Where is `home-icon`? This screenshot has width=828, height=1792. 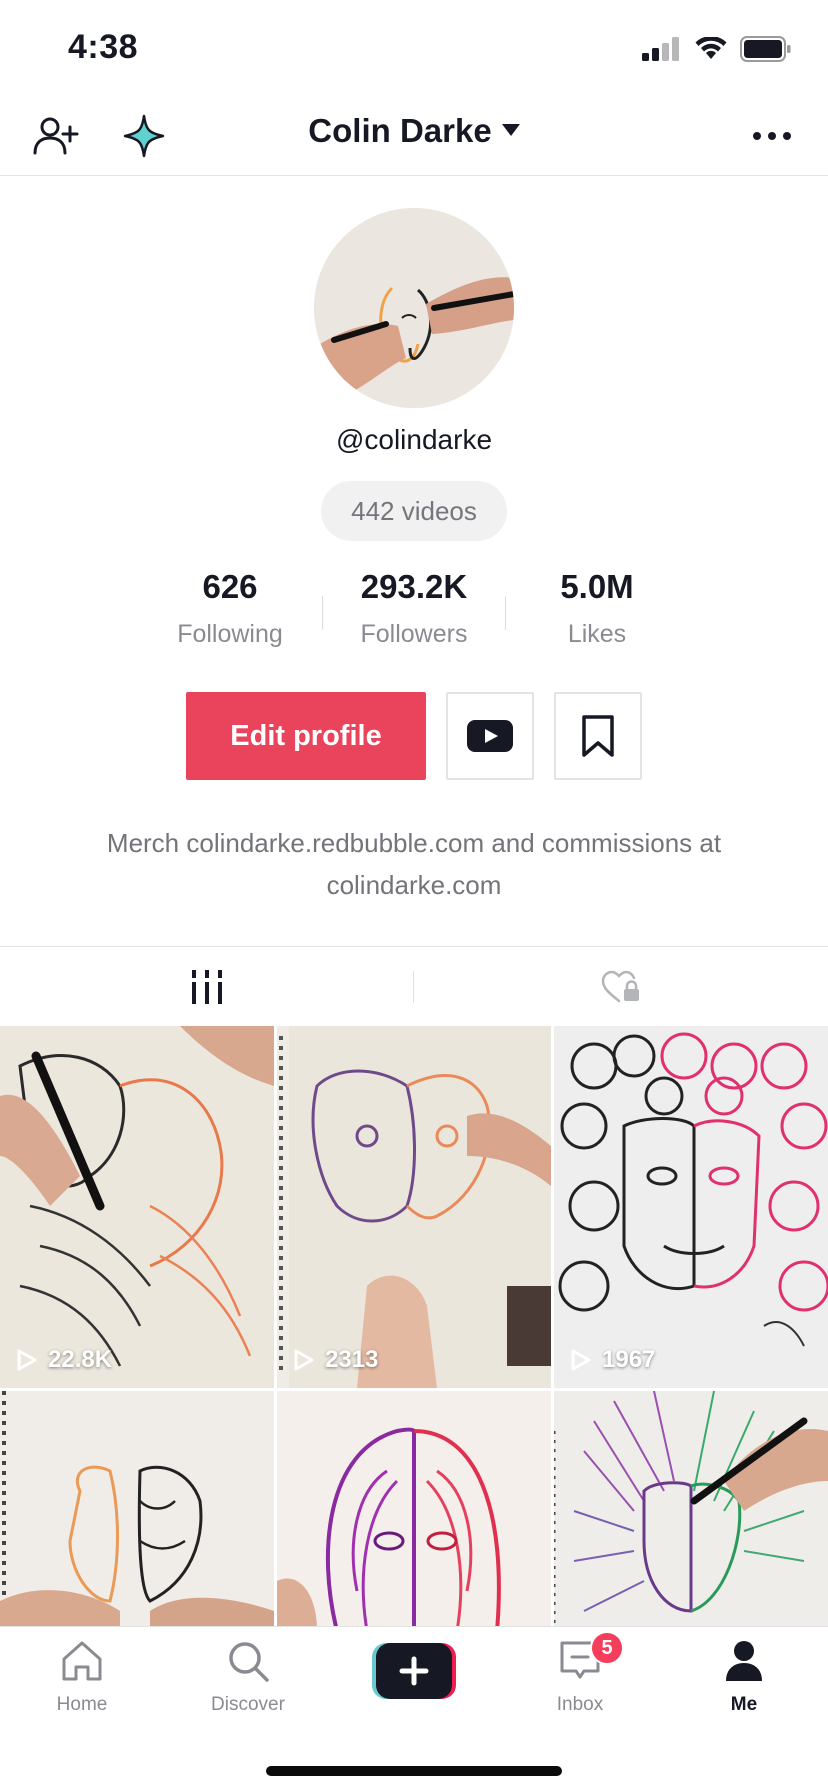
home-icon is located at coordinates (82, 1661).